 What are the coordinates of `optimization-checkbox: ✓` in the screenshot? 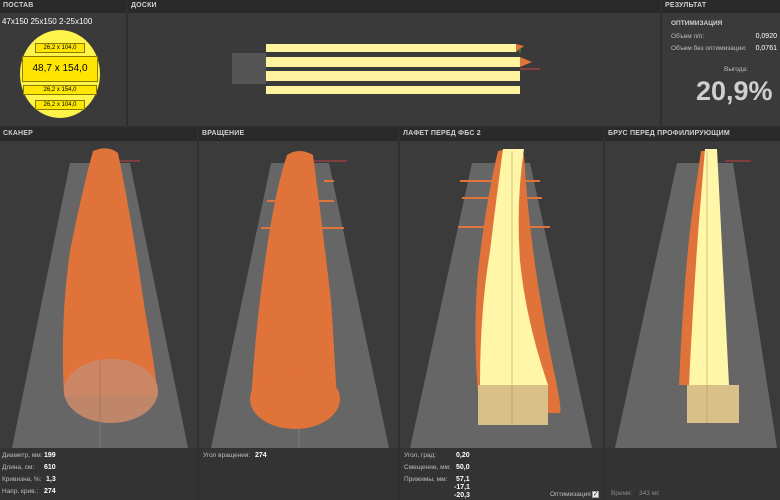 It's located at (595, 494).